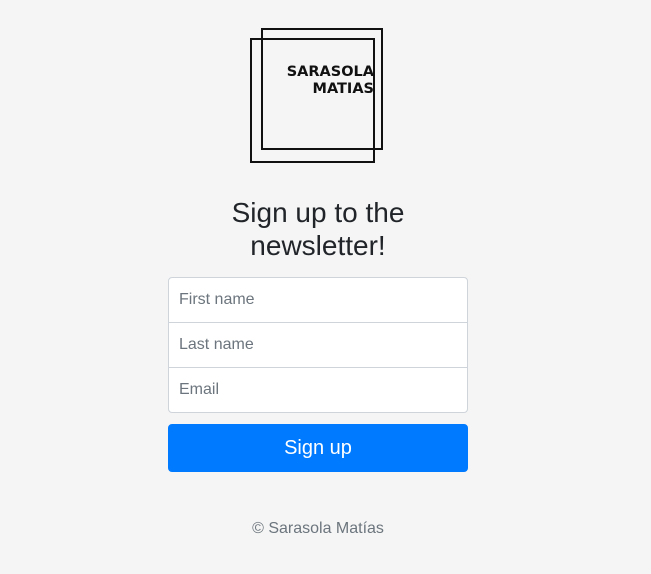 The image size is (651, 574). I want to click on email-field, so click(318, 390).